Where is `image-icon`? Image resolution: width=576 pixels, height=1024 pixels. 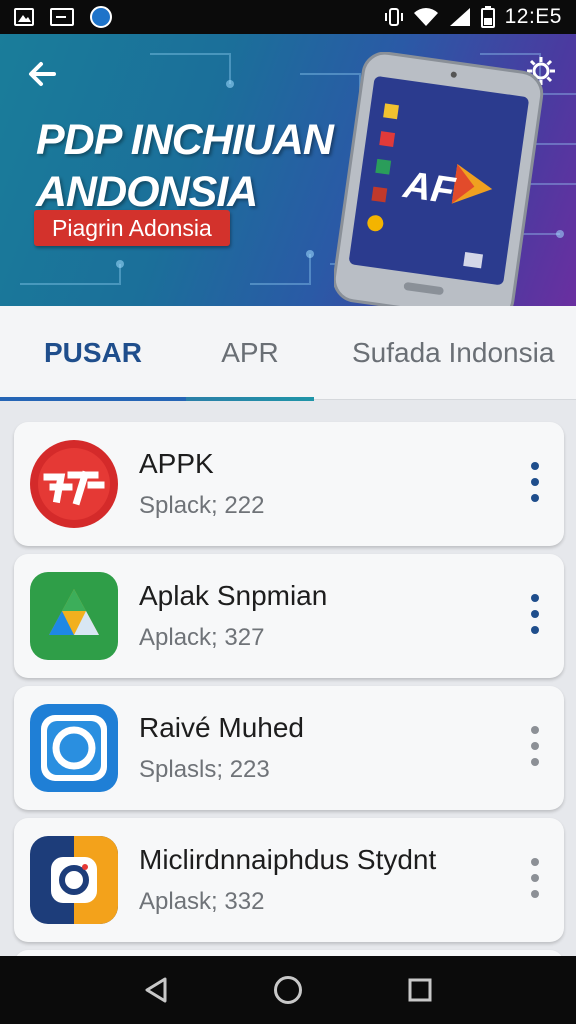
image-icon is located at coordinates (24, 17).